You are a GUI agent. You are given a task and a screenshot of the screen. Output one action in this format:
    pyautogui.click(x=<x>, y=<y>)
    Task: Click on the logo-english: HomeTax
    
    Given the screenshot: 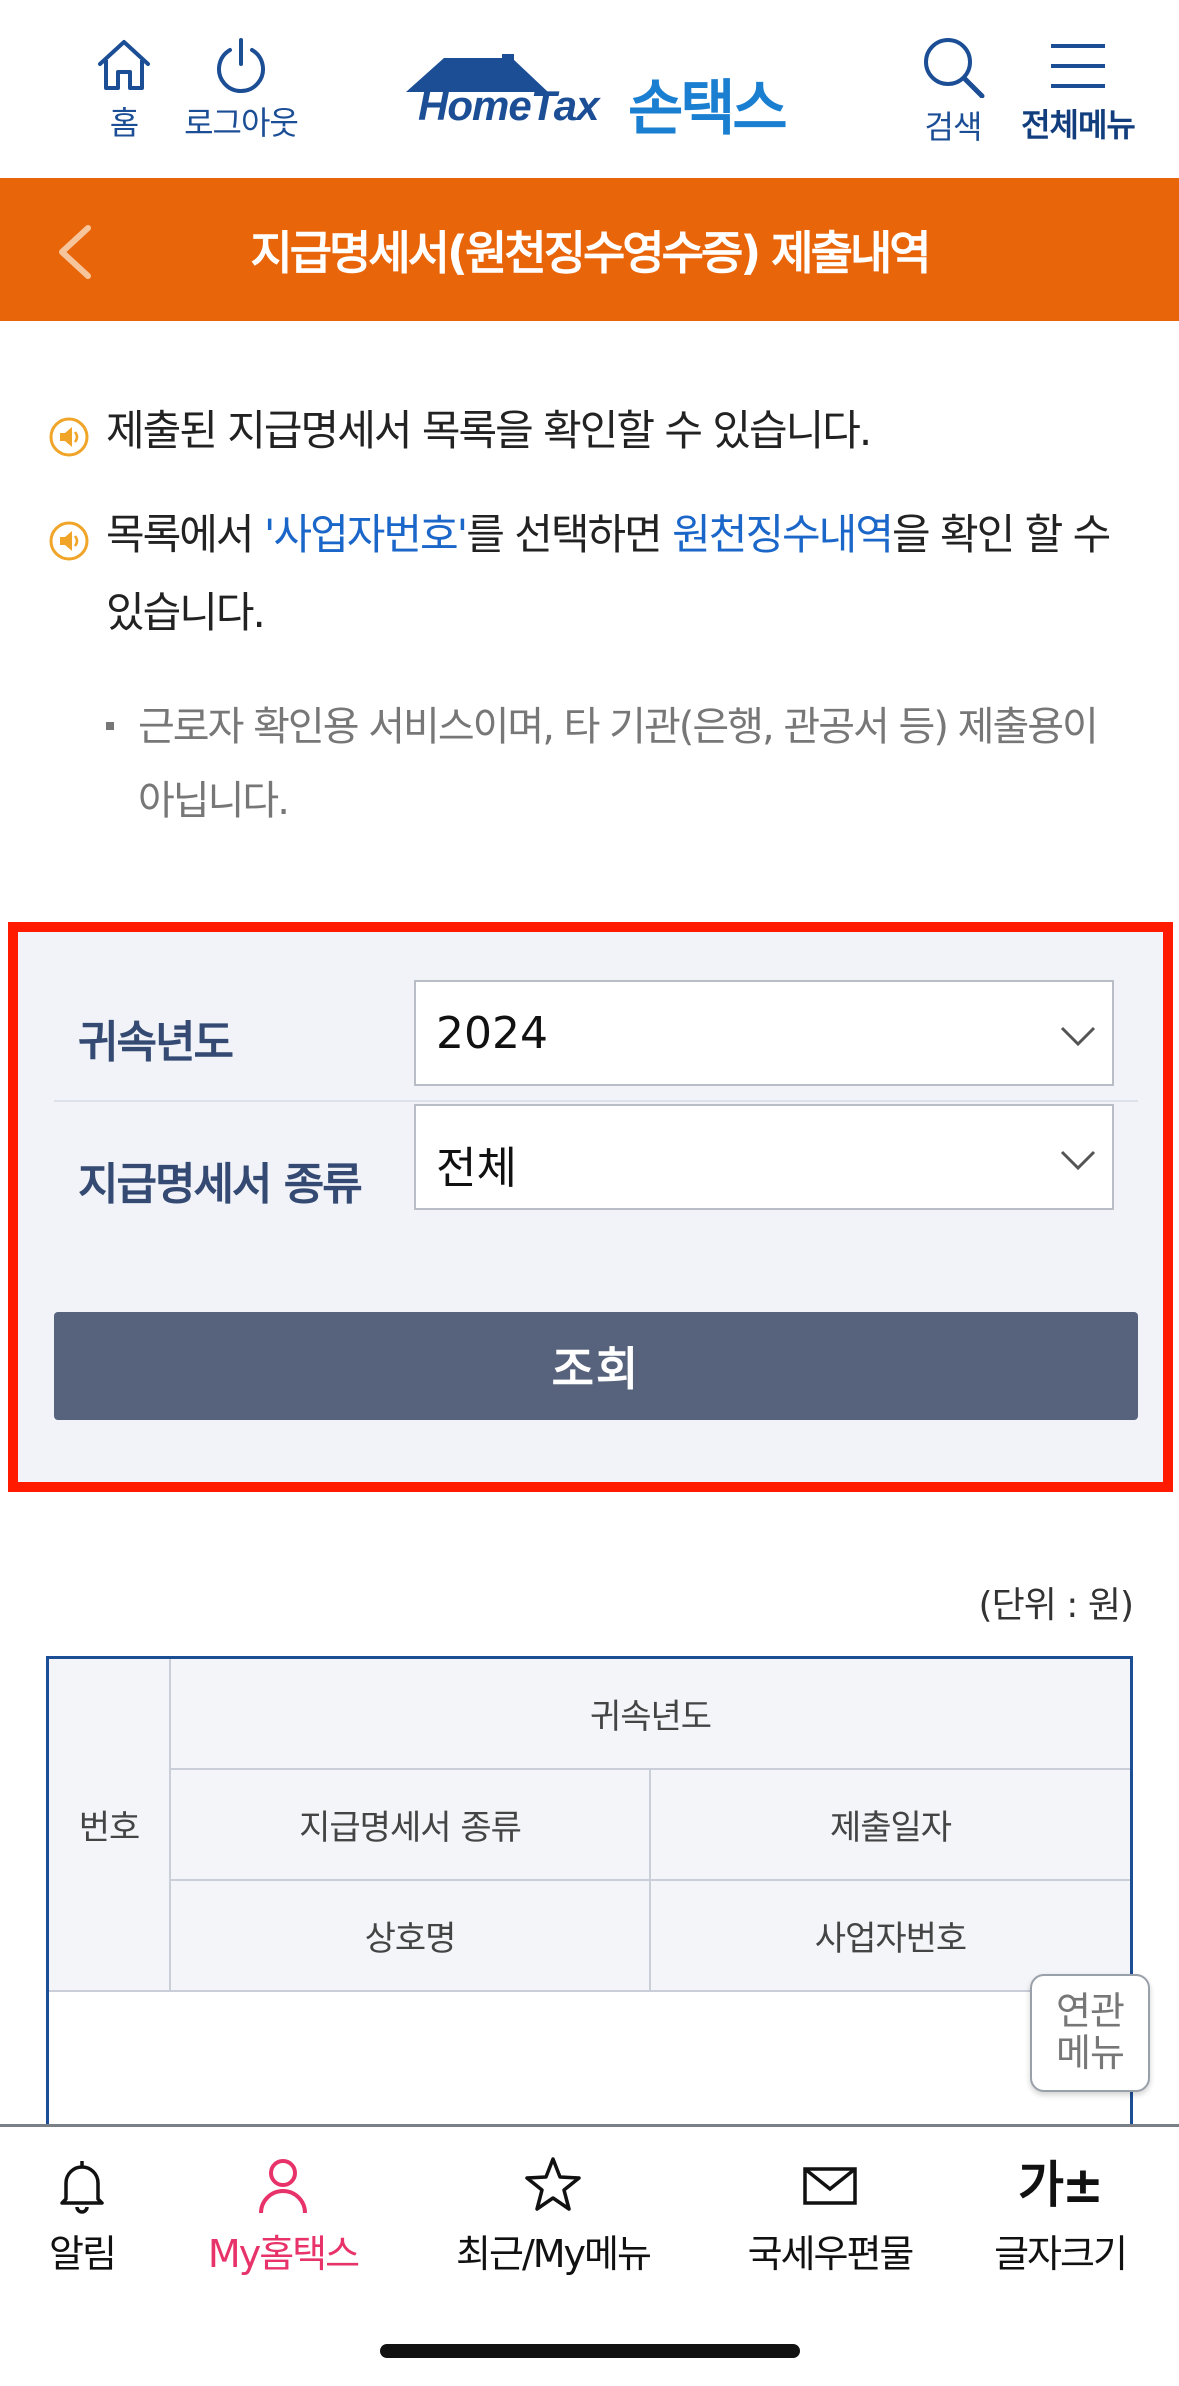 What is the action you would take?
    pyautogui.click(x=509, y=105)
    